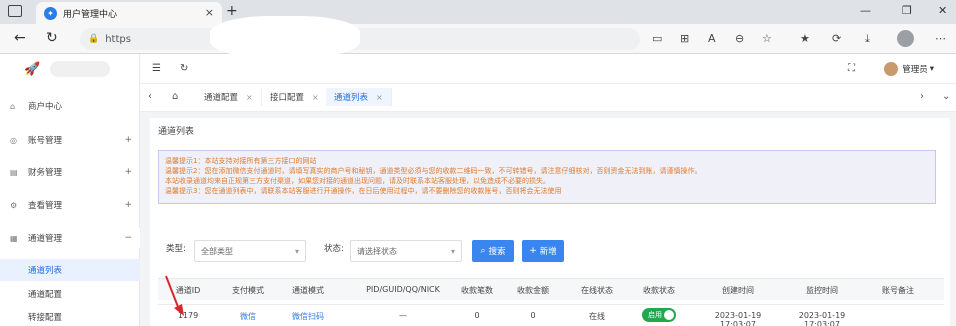 The width and height of the screenshot is (956, 326). Describe the element at coordinates (483, 251) in the screenshot. I see `search-icon: ⌕` at that location.